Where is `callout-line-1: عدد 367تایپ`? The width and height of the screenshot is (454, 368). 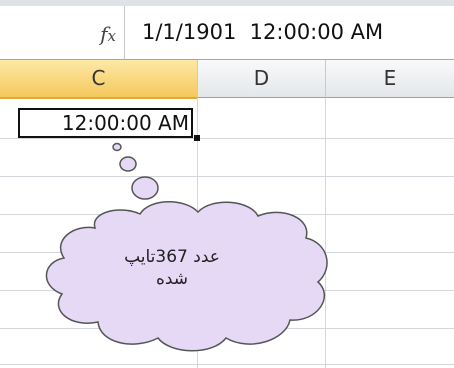
callout-line-1: عدد 367تایپ is located at coordinates (172, 257).